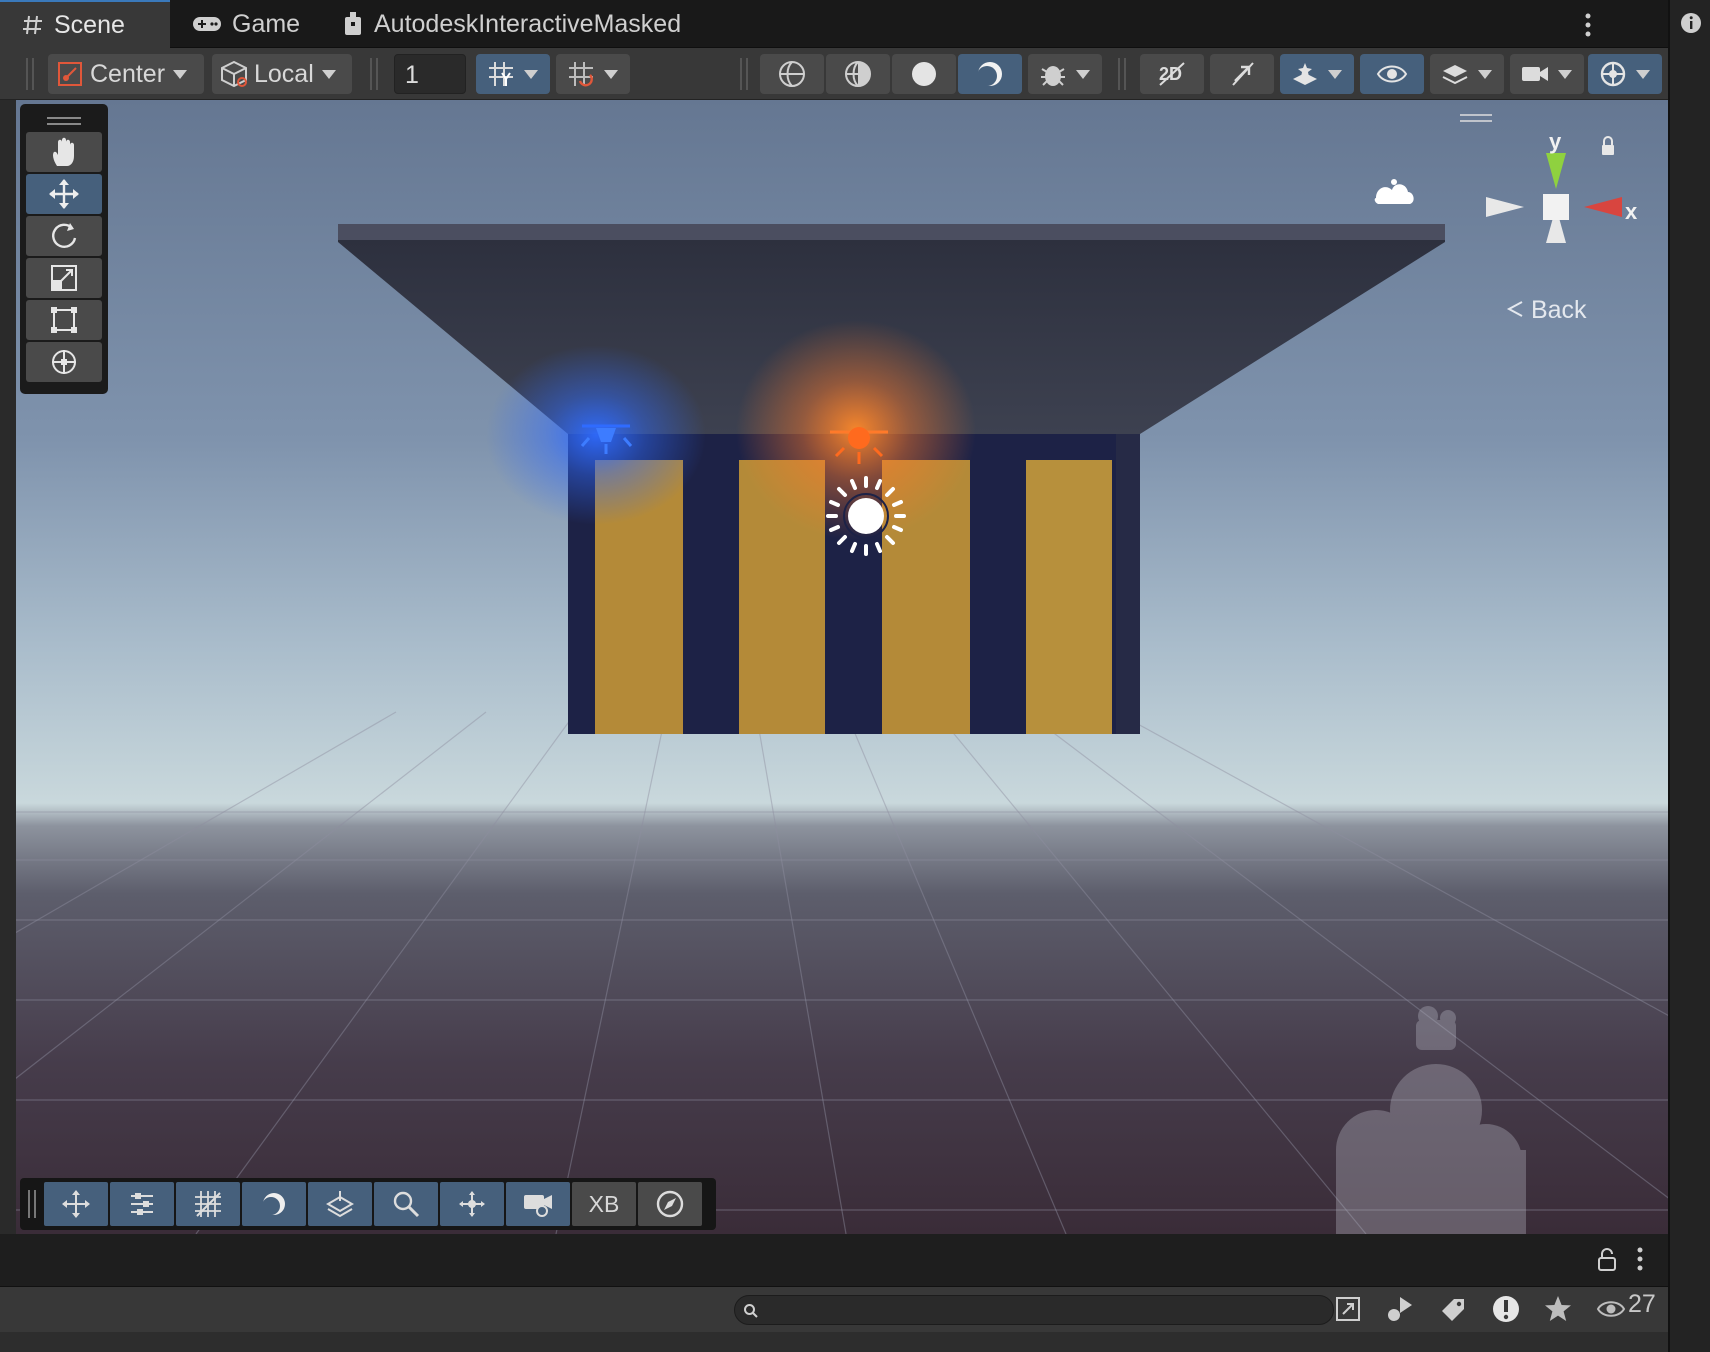 The image size is (1710, 1352). What do you see at coordinates (1588, 25) in the screenshot?
I see `tab-more-menu-icon` at bounding box center [1588, 25].